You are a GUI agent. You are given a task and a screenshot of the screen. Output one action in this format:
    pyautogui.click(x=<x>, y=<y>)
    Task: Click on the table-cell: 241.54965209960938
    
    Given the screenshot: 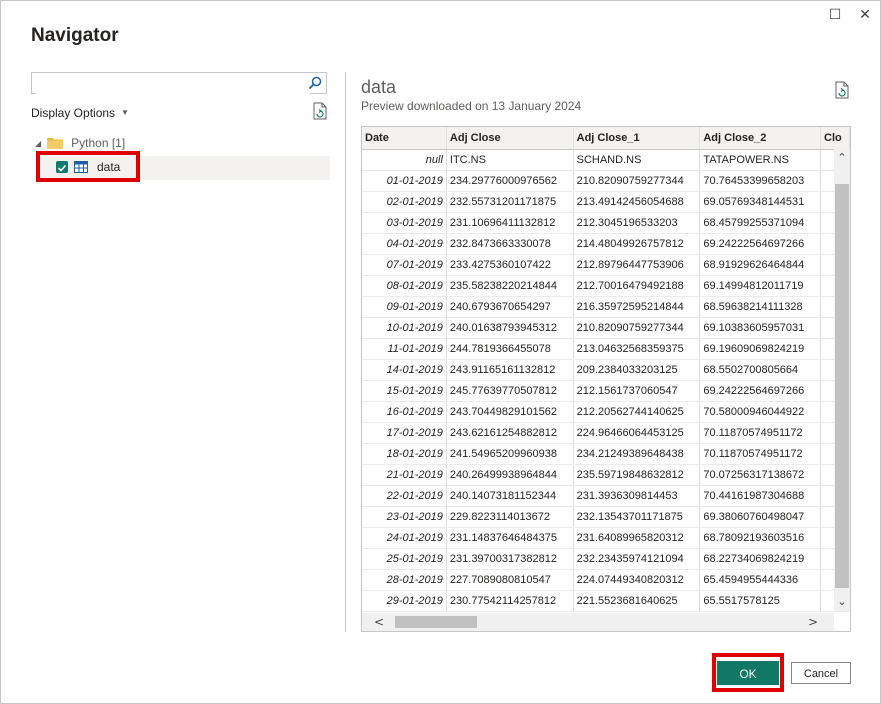 What is the action you would take?
    pyautogui.click(x=510, y=454)
    